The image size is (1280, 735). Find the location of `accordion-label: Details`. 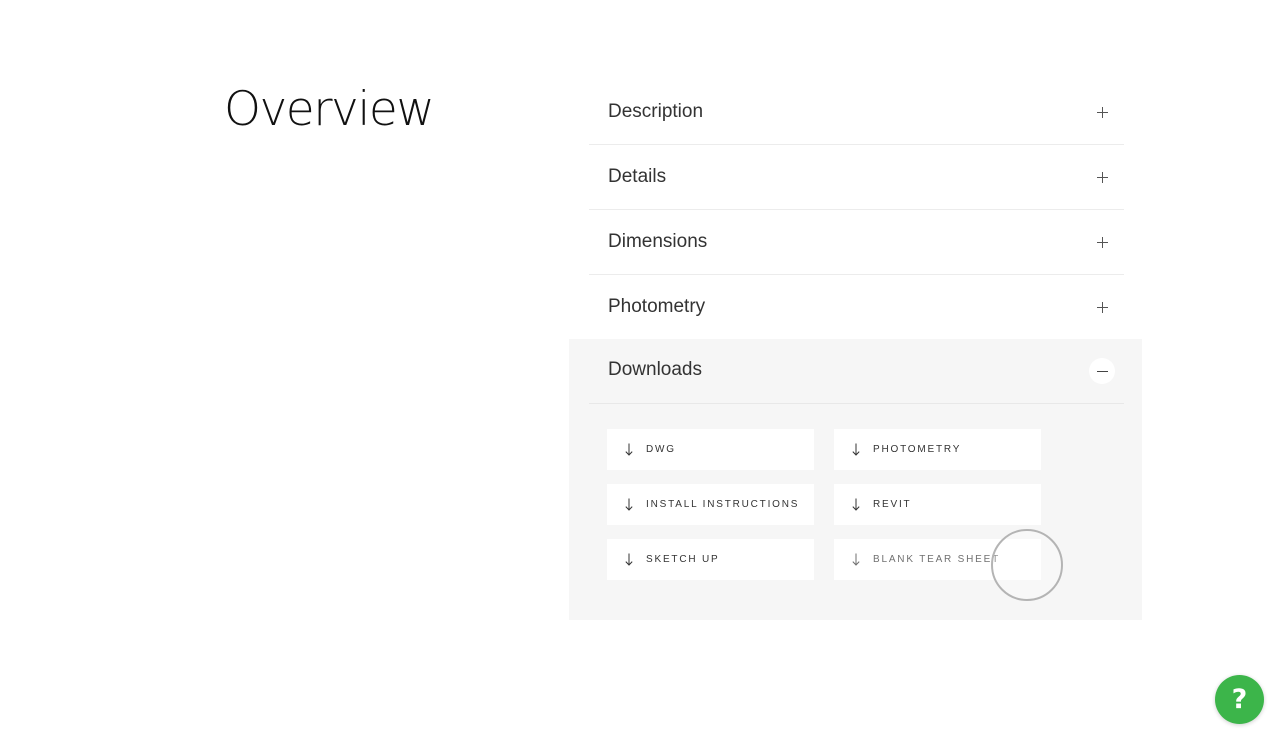

accordion-label: Details is located at coordinates (637, 176).